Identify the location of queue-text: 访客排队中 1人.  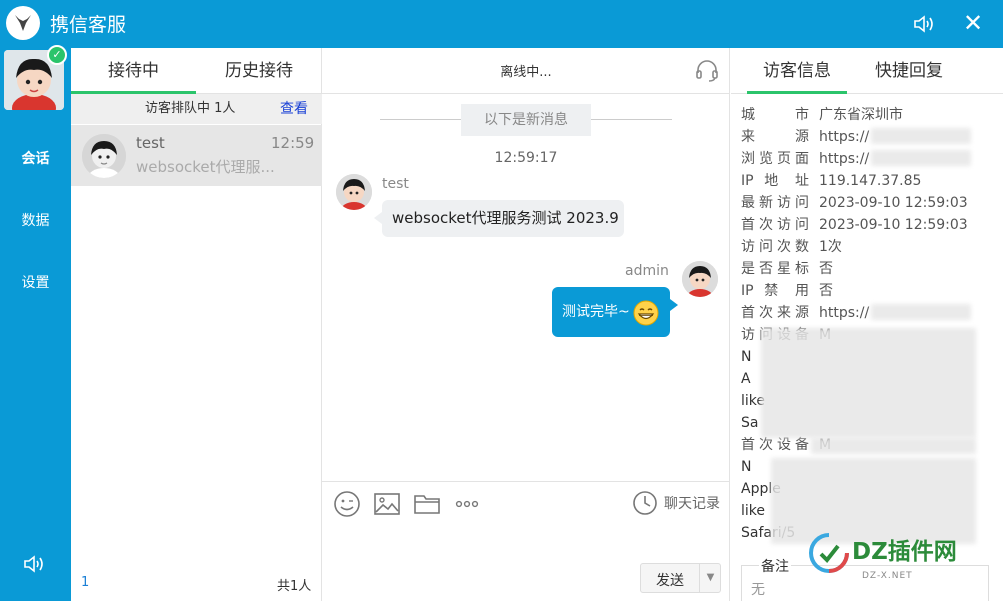
(190, 108).